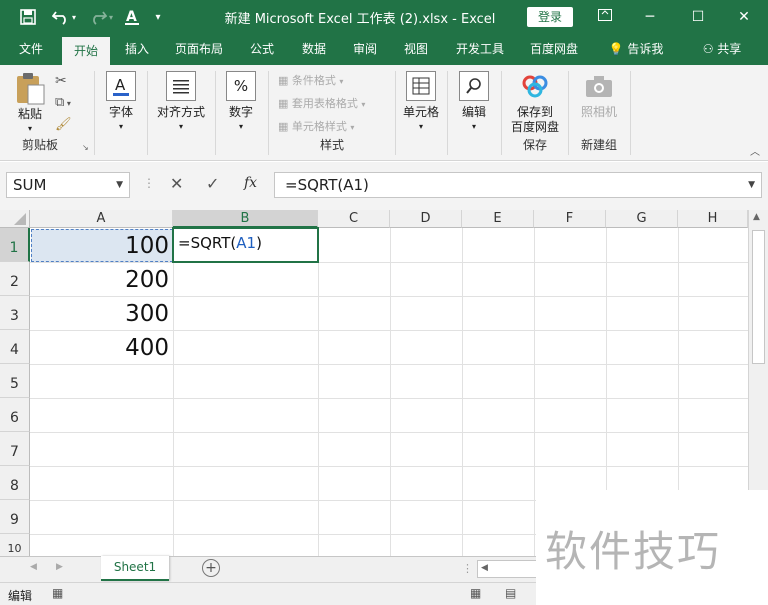  What do you see at coordinates (211, 568) in the screenshot?
I see `add-sheet-icon: +` at bounding box center [211, 568].